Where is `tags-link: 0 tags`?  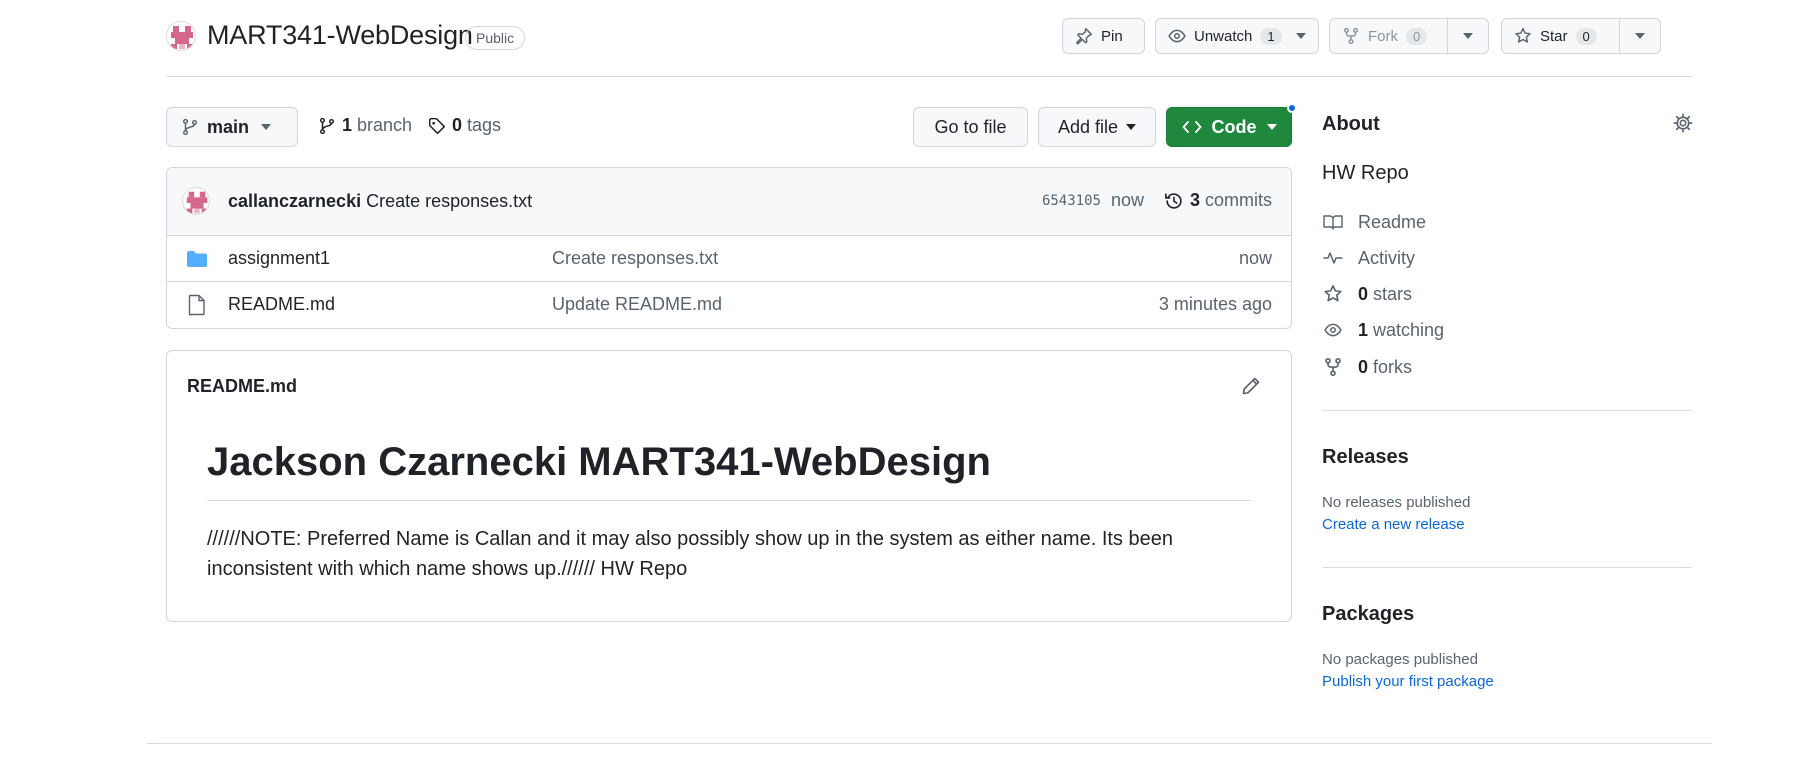 tags-link: 0 tags is located at coordinates (464, 125).